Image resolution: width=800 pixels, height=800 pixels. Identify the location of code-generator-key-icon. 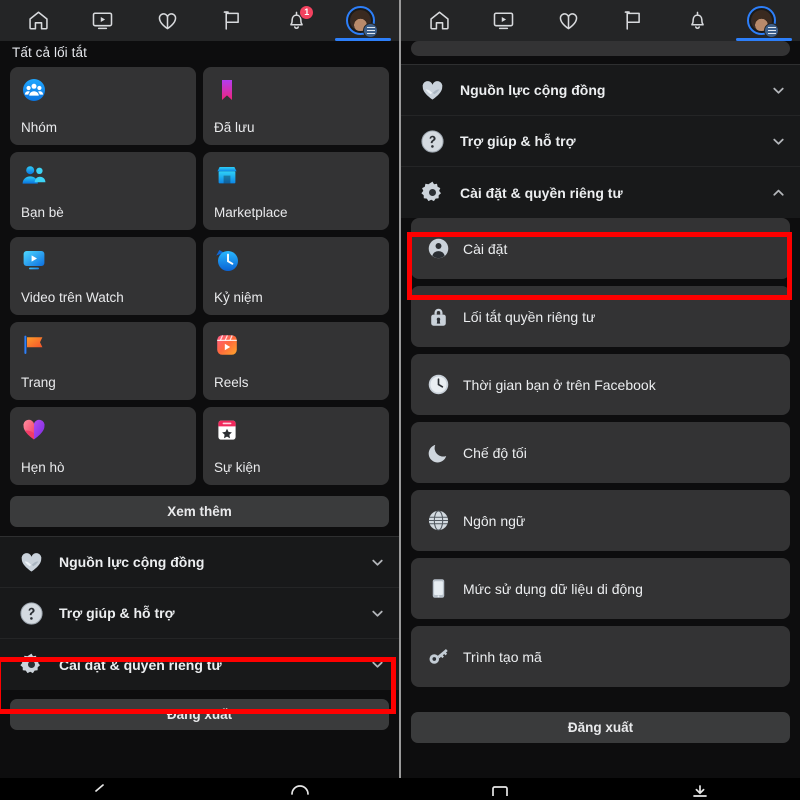
(438, 656).